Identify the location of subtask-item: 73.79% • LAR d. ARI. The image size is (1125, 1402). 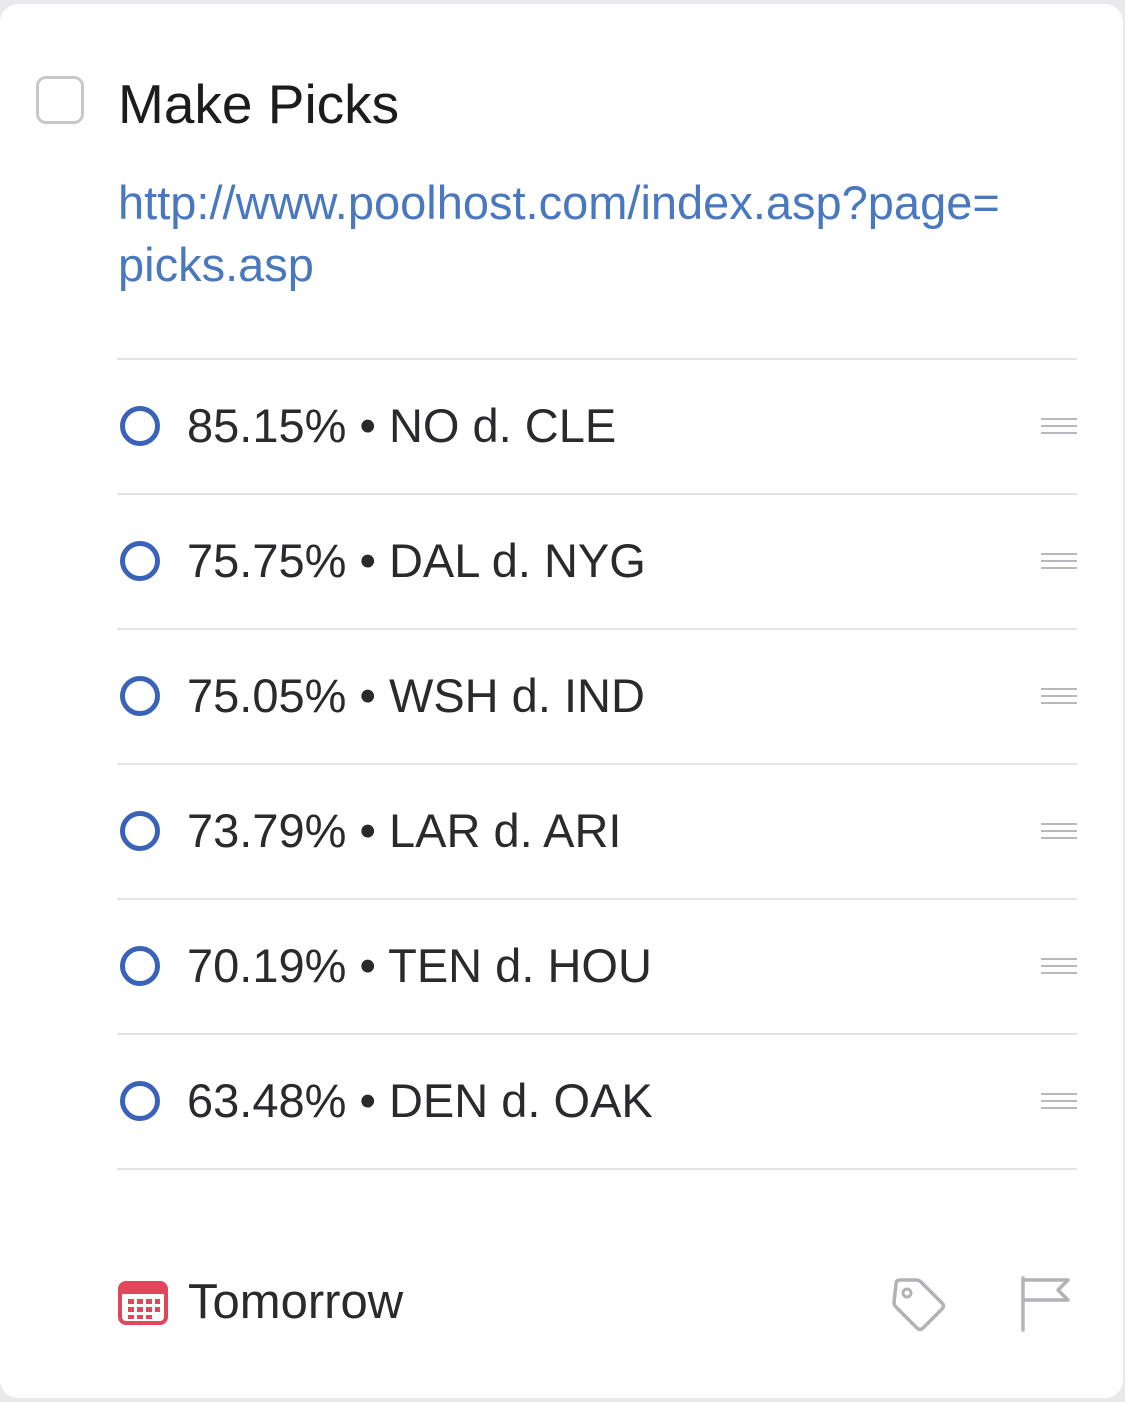
(597, 832).